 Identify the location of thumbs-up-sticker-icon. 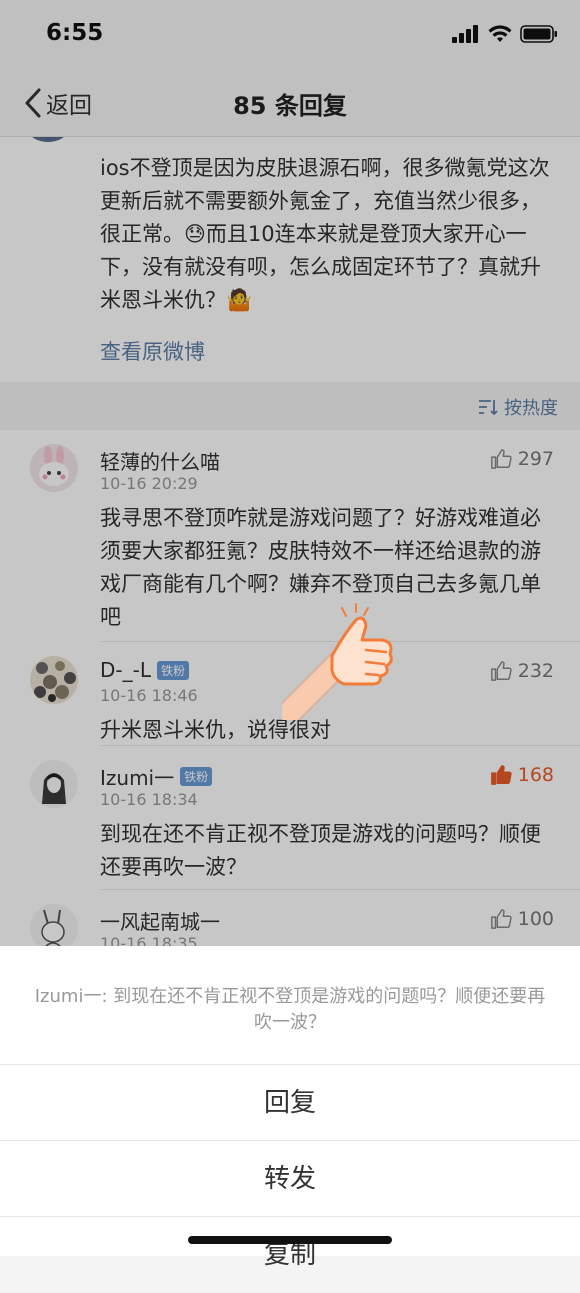
(337, 661).